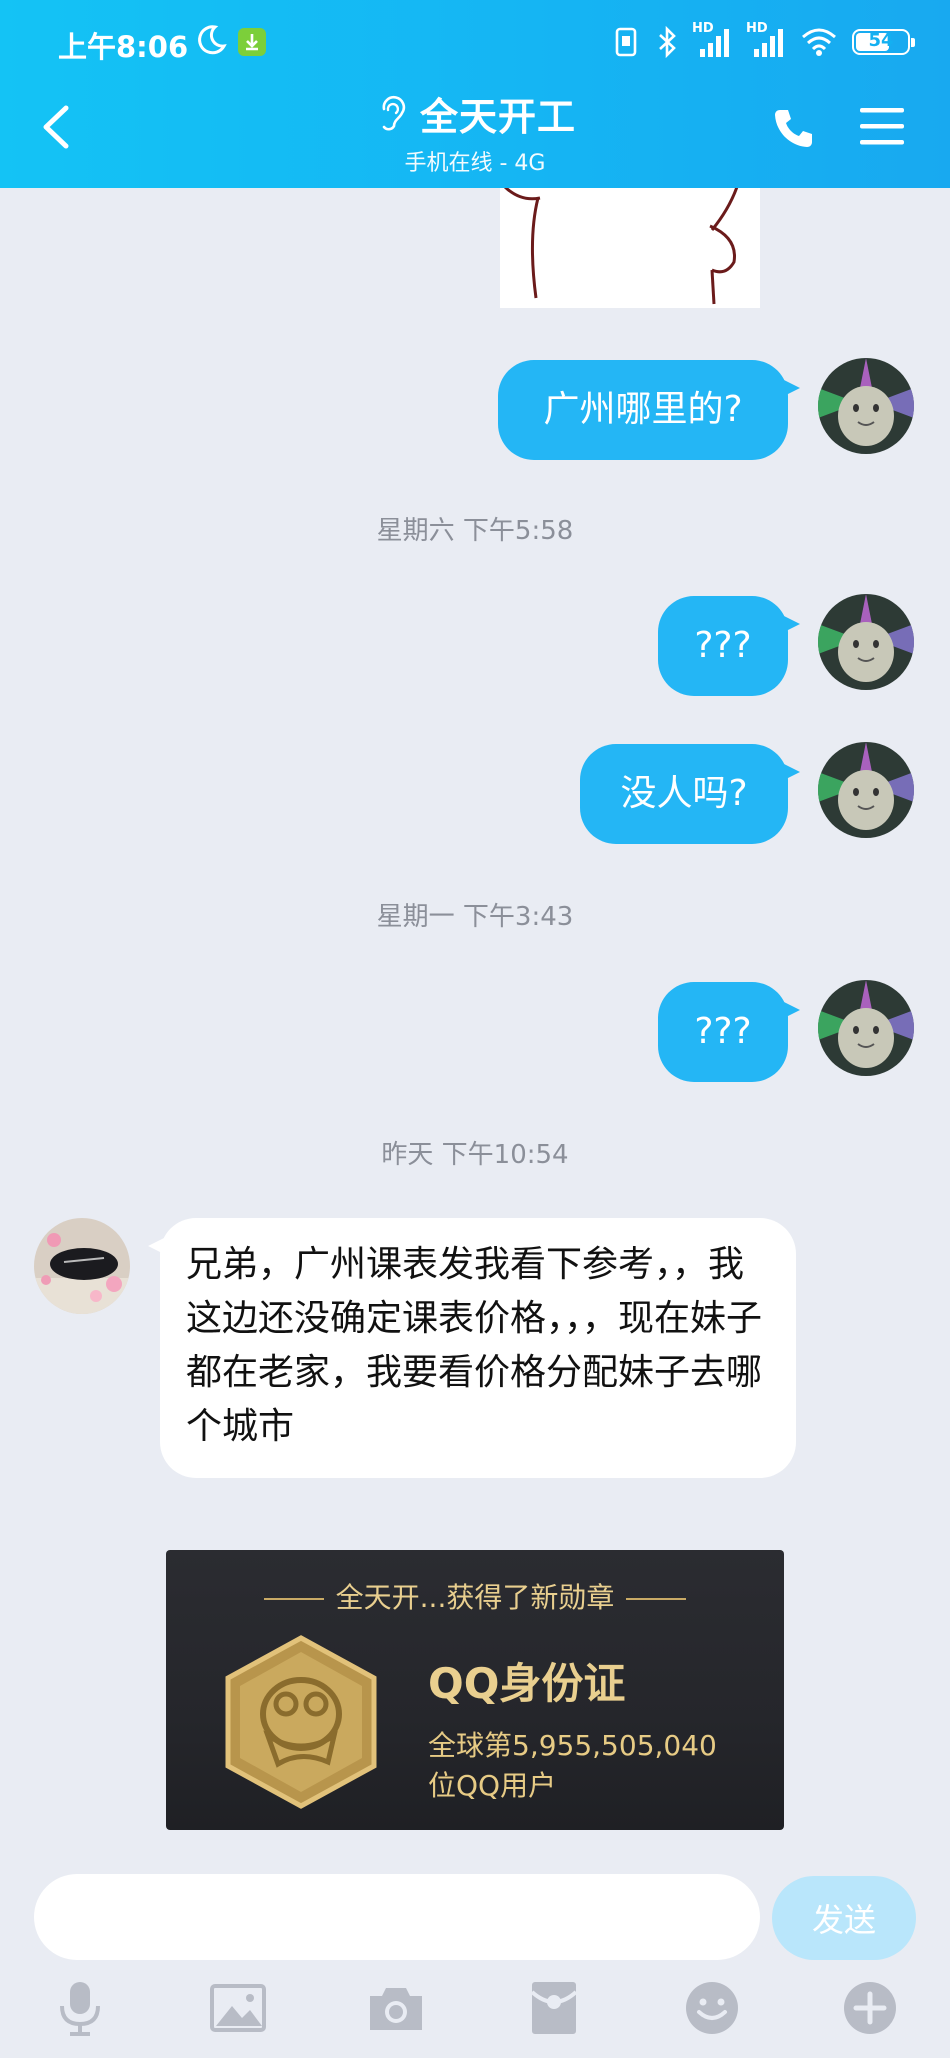 This screenshot has height=2058, width=950. I want to click on image-icon, so click(238, 2008).